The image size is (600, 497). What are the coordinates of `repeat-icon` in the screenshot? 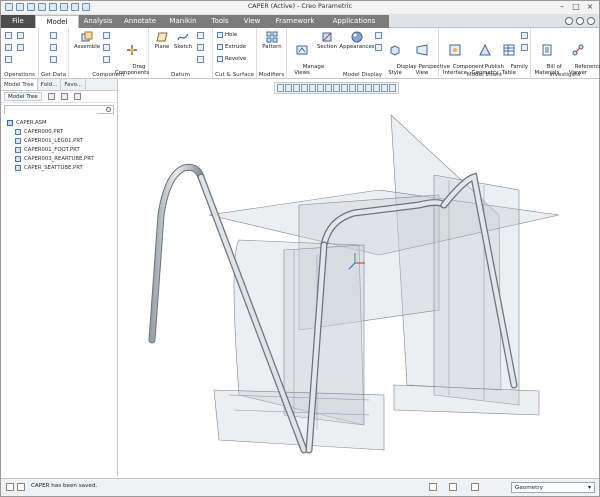 It's located at (106, 47).